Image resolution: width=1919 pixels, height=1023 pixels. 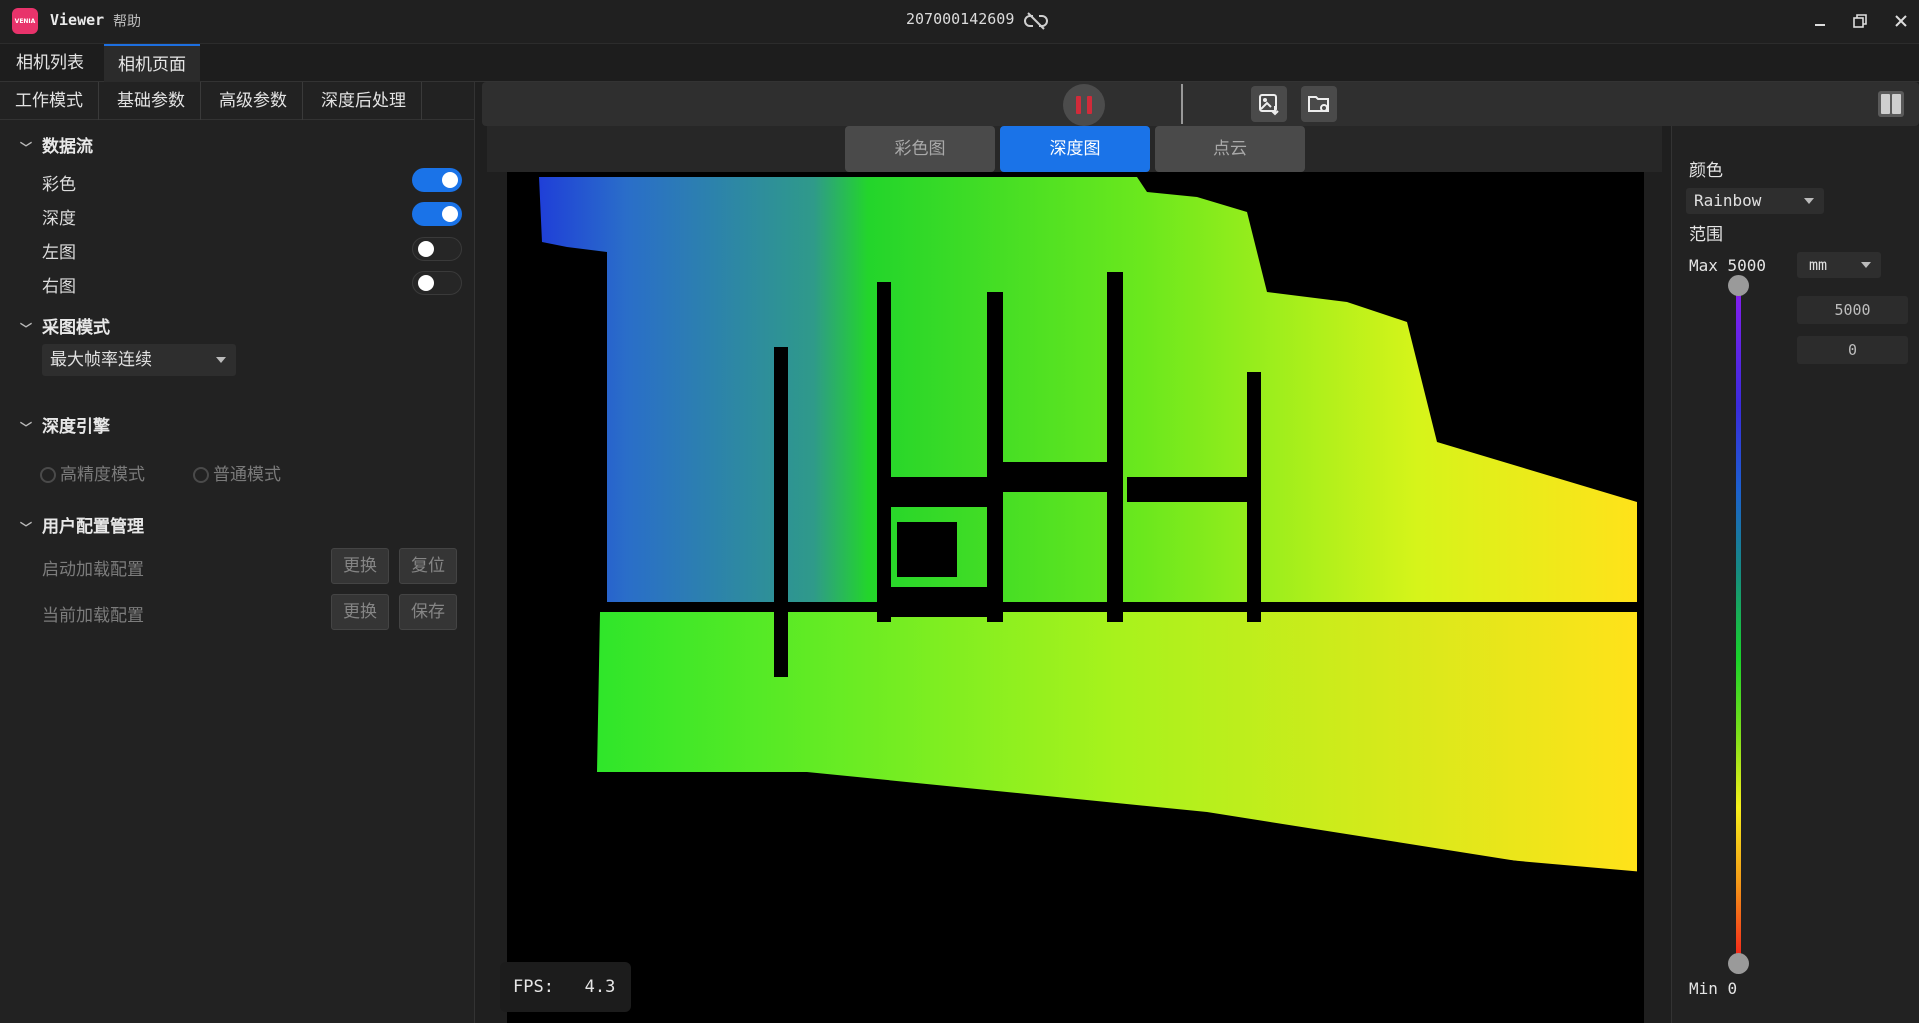 What do you see at coordinates (1891, 104) in the screenshot?
I see `panel-toggle-icon` at bounding box center [1891, 104].